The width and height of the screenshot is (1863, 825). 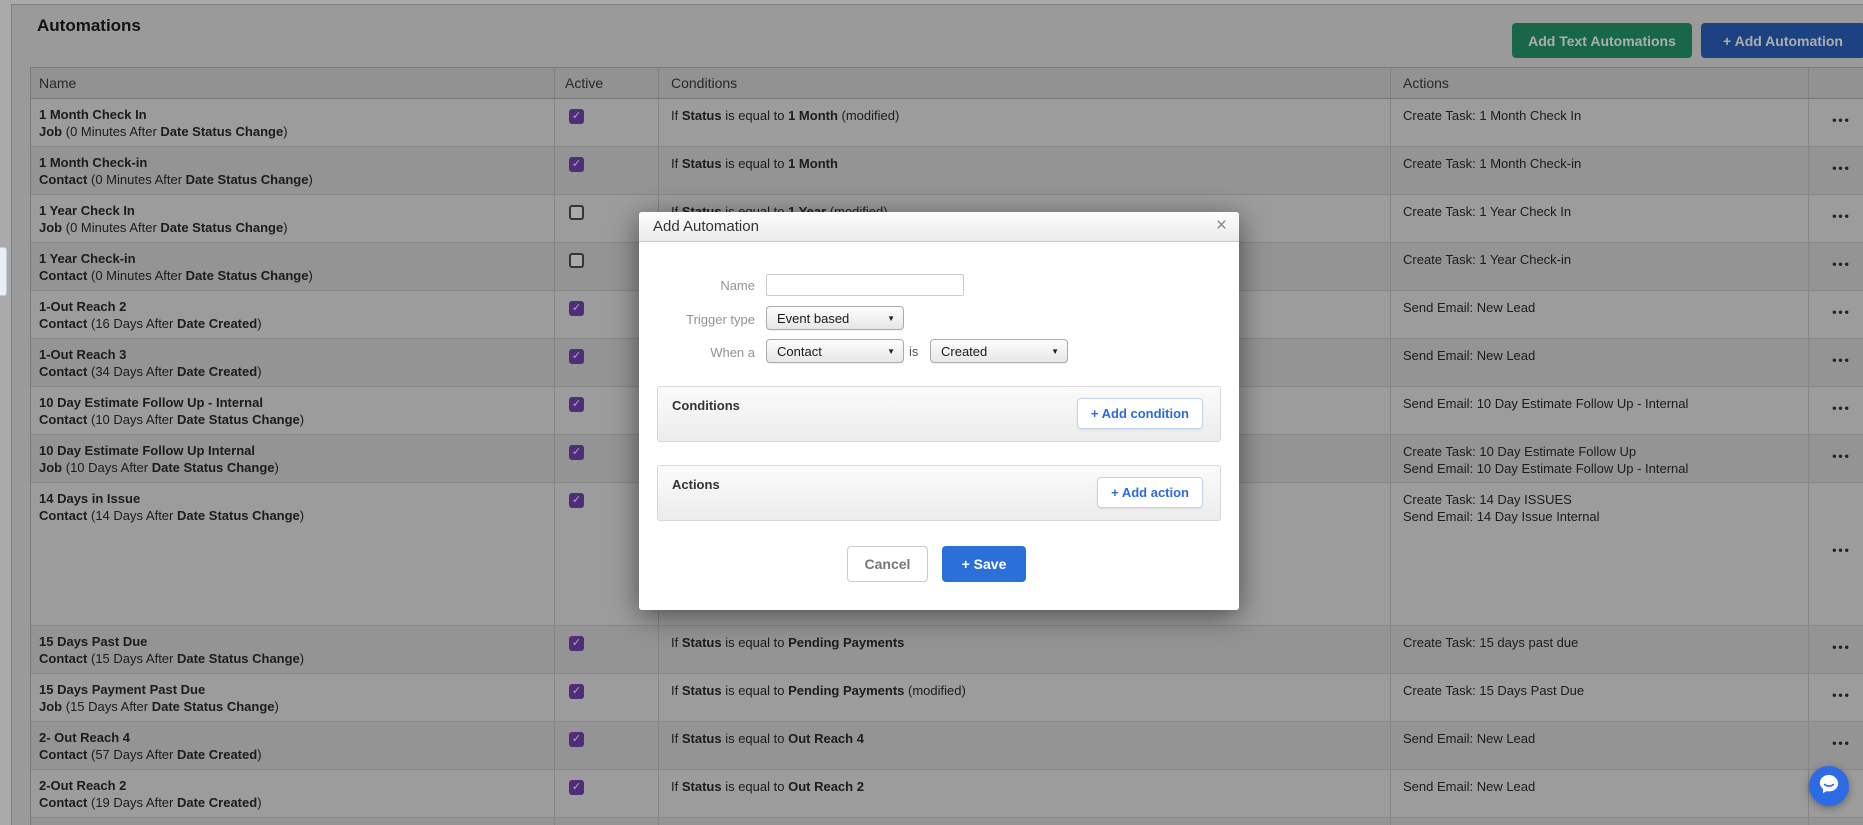 What do you see at coordinates (999, 351) in the screenshot?
I see `event-select: Created ▼` at bounding box center [999, 351].